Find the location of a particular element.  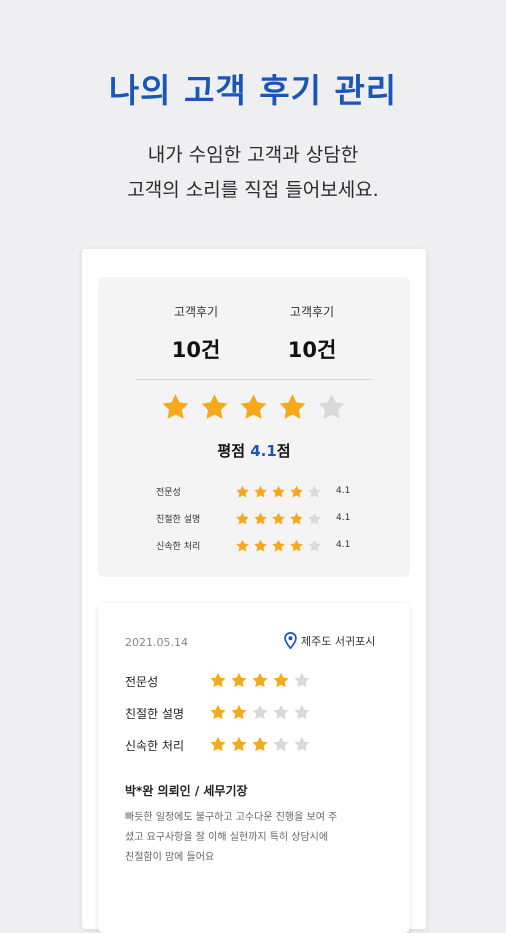

review-body-line: 빠듯한 일정에도 불구하고 고수다운 진행을 보여 주 is located at coordinates (231, 817).